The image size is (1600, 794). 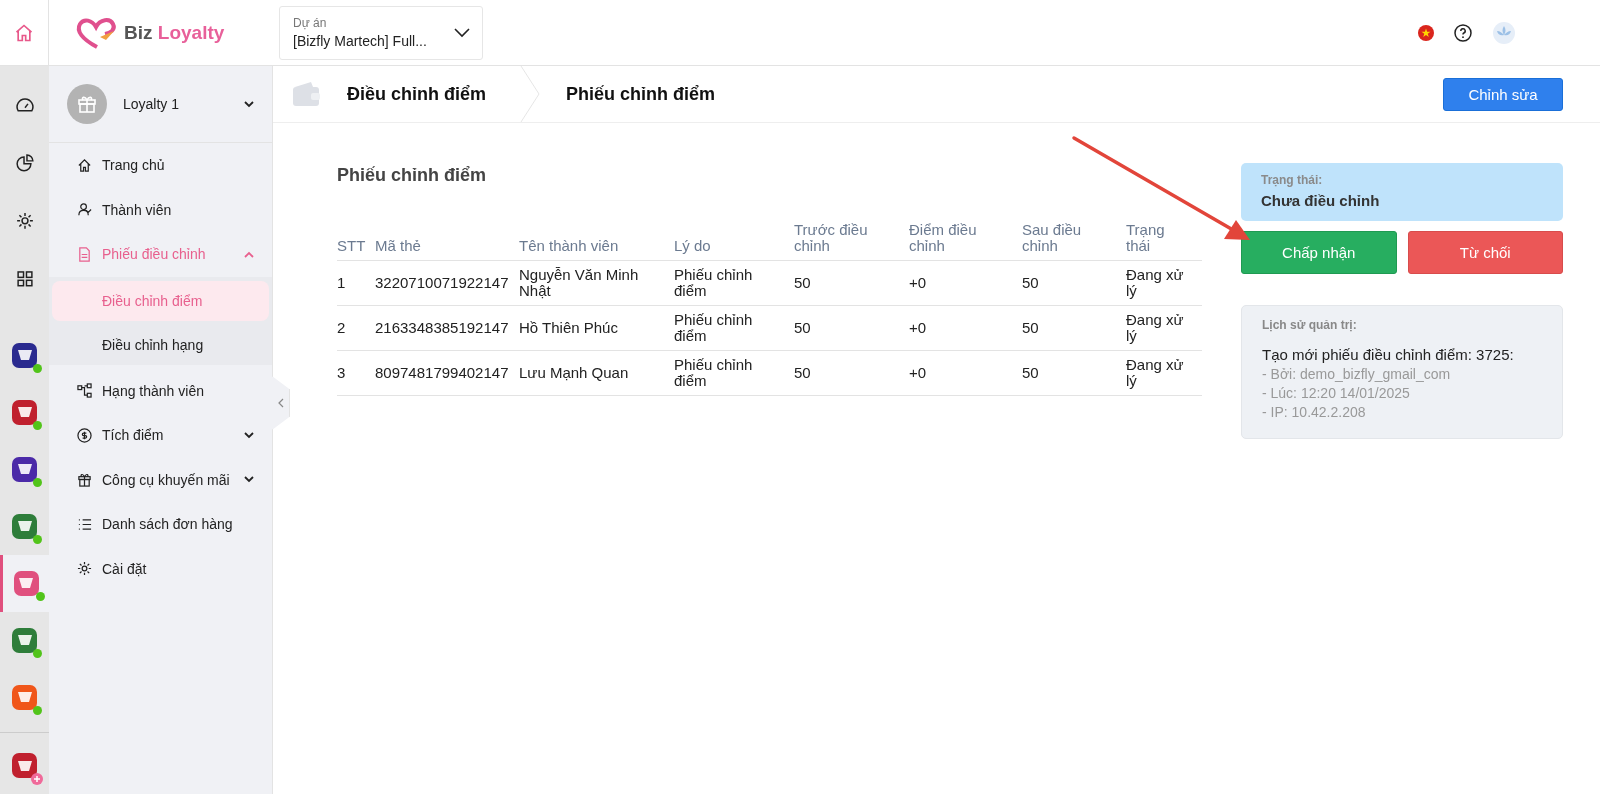 I want to click on gift-avatar-icon, so click(x=87, y=104).